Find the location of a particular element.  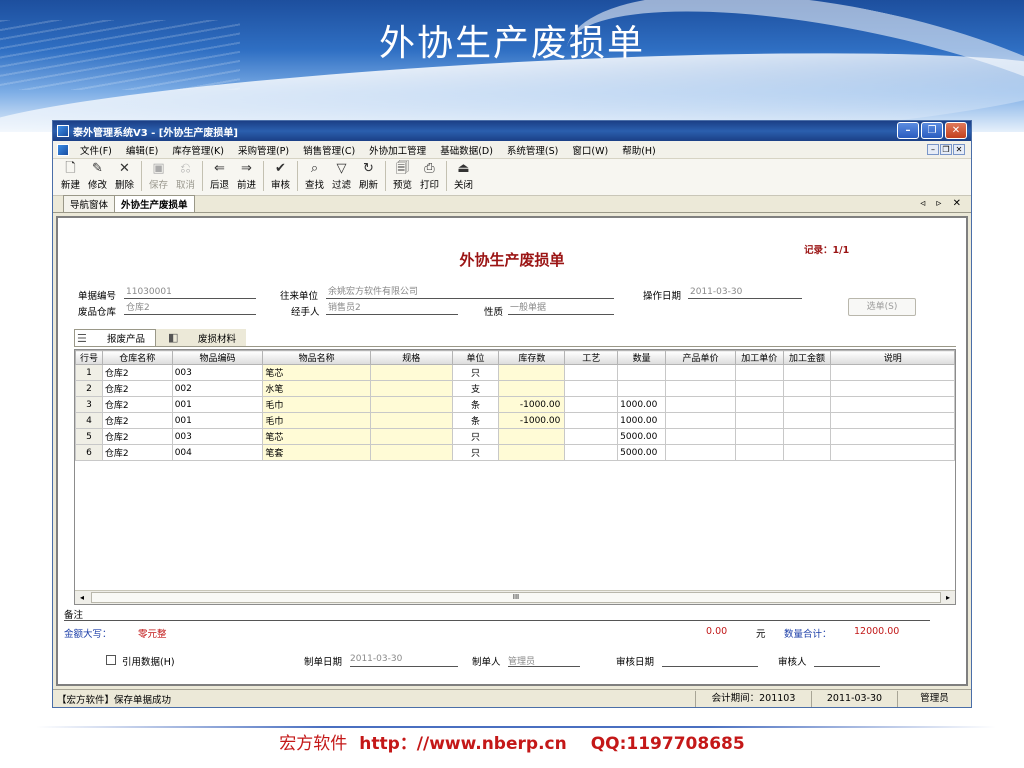

column-header: 说明 is located at coordinates (892, 357).